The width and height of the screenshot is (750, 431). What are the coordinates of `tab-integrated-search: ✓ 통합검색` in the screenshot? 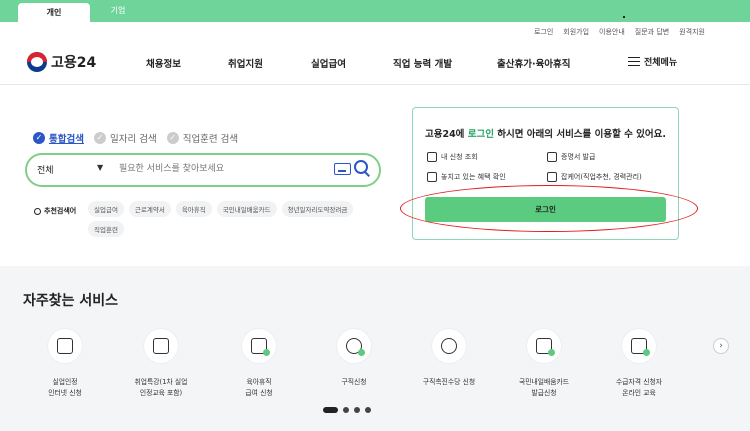 It's located at (58, 138).